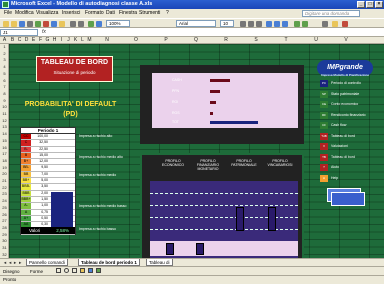 The height and width of the screenshot is (284, 384). What do you see at coordinates (38, 24) in the screenshot?
I see `spellcheck-icon` at bounding box center [38, 24].